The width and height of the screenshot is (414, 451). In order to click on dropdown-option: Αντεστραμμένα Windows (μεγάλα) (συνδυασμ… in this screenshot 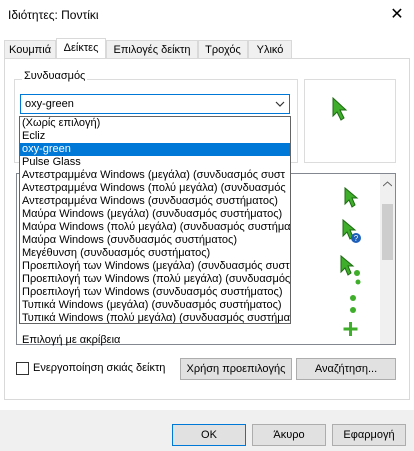, I will do `click(155, 175)`.